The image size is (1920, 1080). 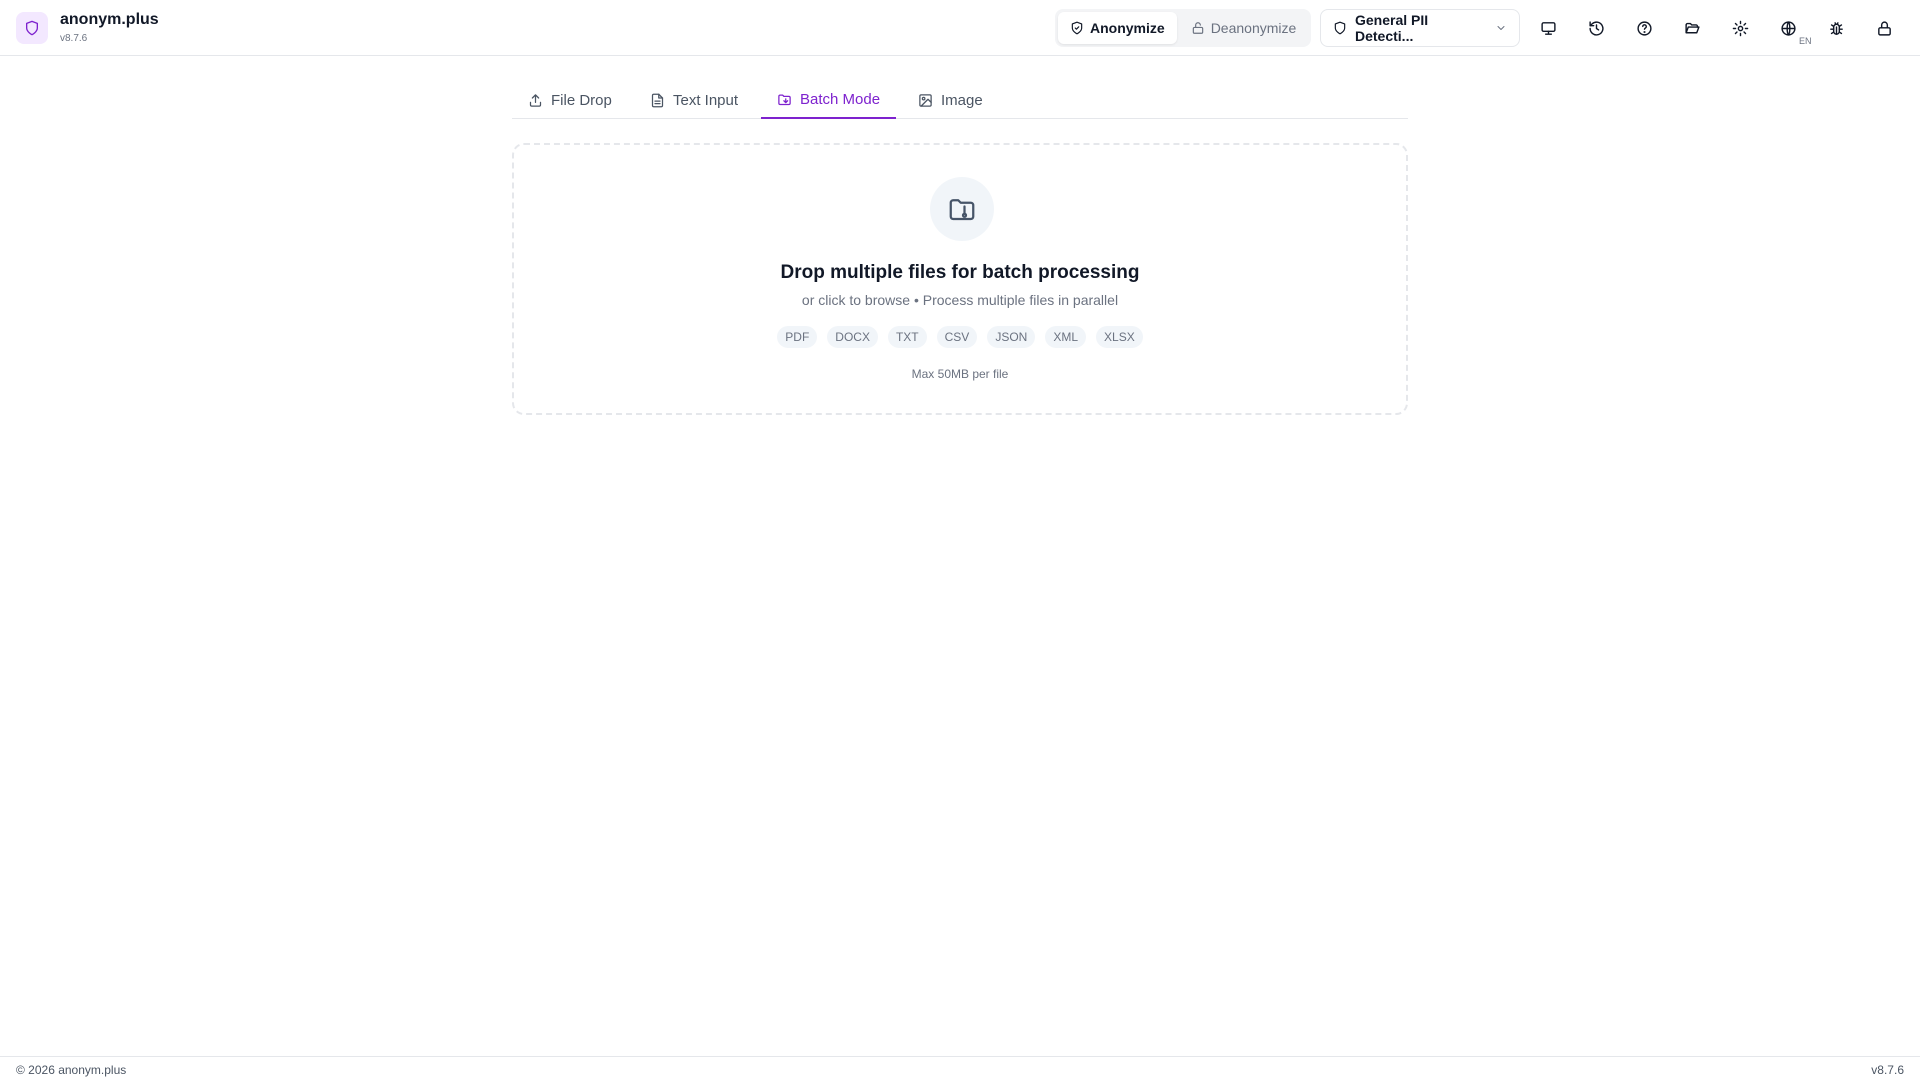 I want to click on image-icon, so click(x=925, y=100).